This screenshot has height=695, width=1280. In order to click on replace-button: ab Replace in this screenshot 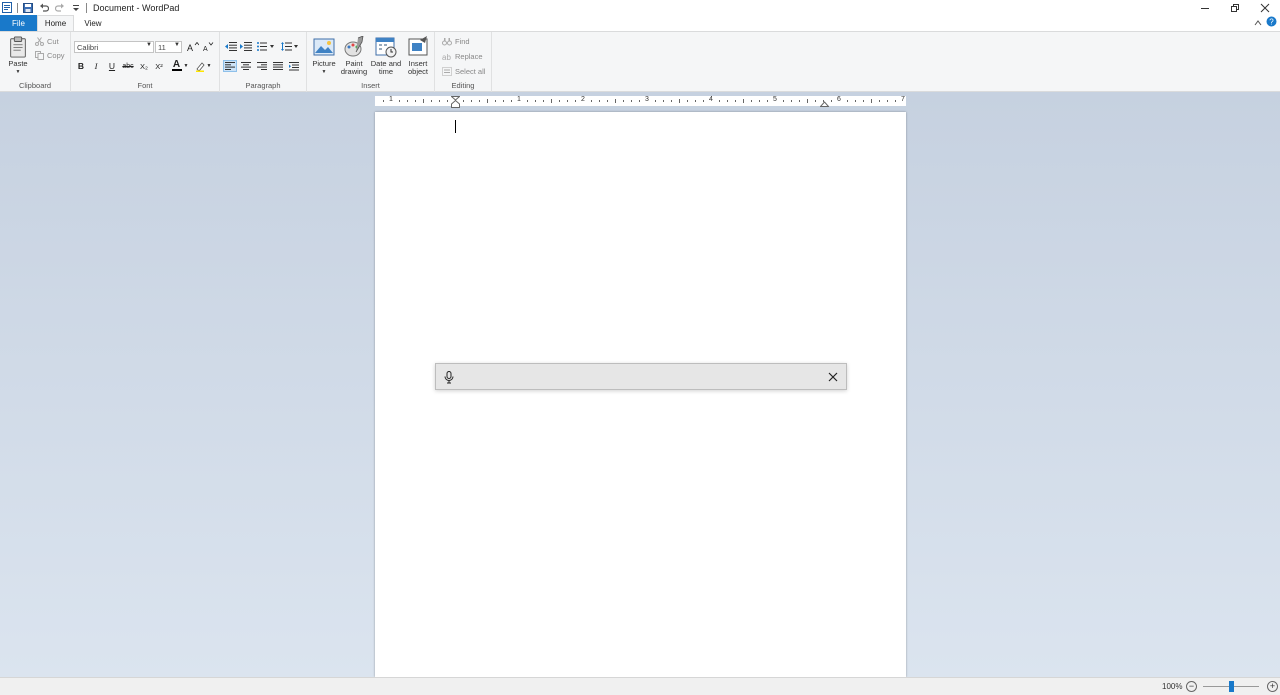, I will do `click(462, 56)`.